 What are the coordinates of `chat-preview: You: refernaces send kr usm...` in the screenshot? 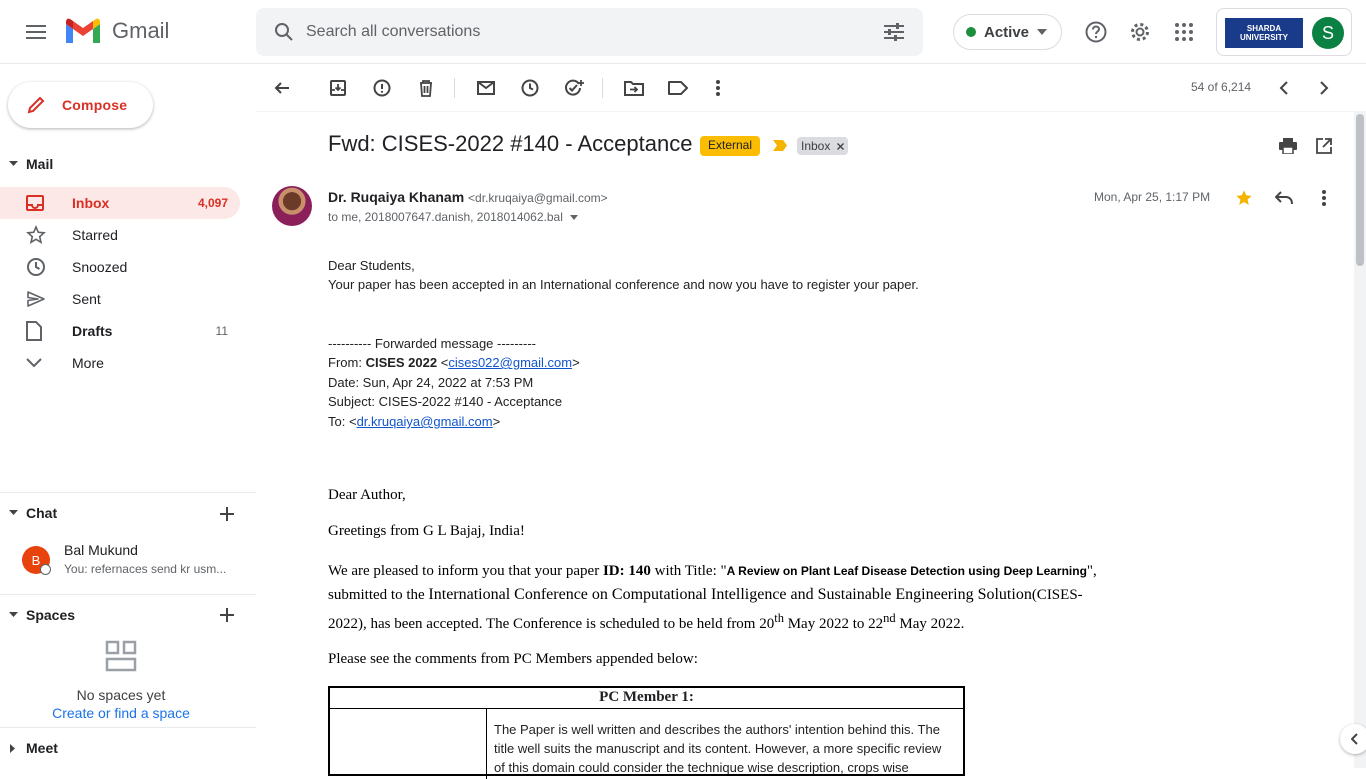 It's located at (145, 569).